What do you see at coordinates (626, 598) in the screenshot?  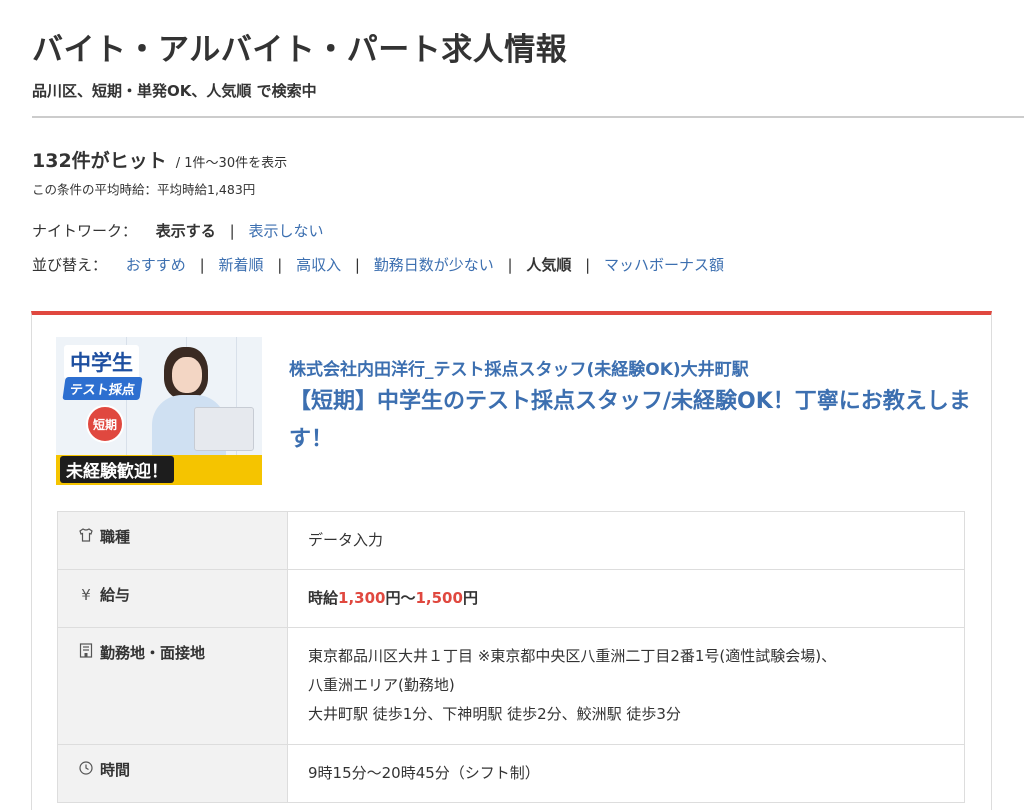 I see `salary-value: 時給1,300円〜1,500円` at bounding box center [626, 598].